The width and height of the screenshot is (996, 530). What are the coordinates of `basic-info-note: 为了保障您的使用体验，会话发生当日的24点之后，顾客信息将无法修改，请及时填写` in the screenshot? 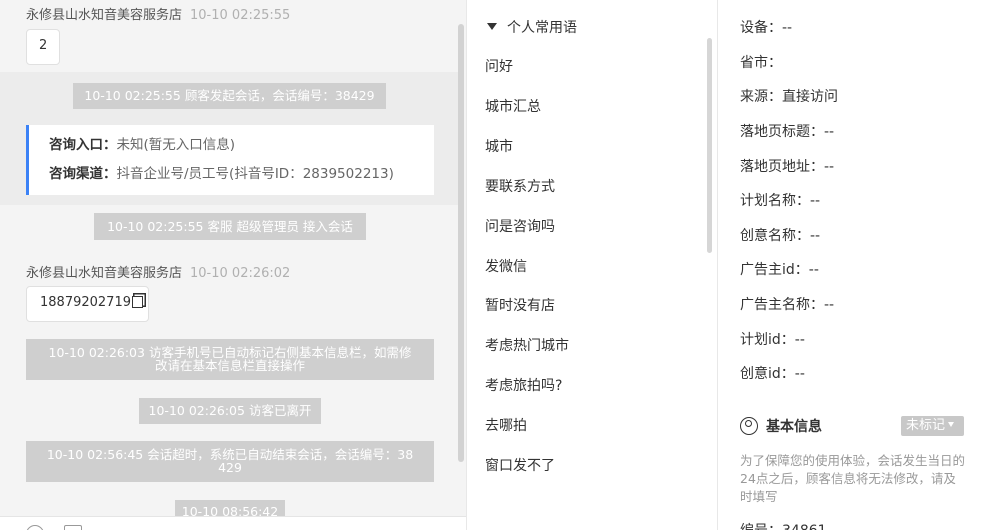 It's located at (853, 478).